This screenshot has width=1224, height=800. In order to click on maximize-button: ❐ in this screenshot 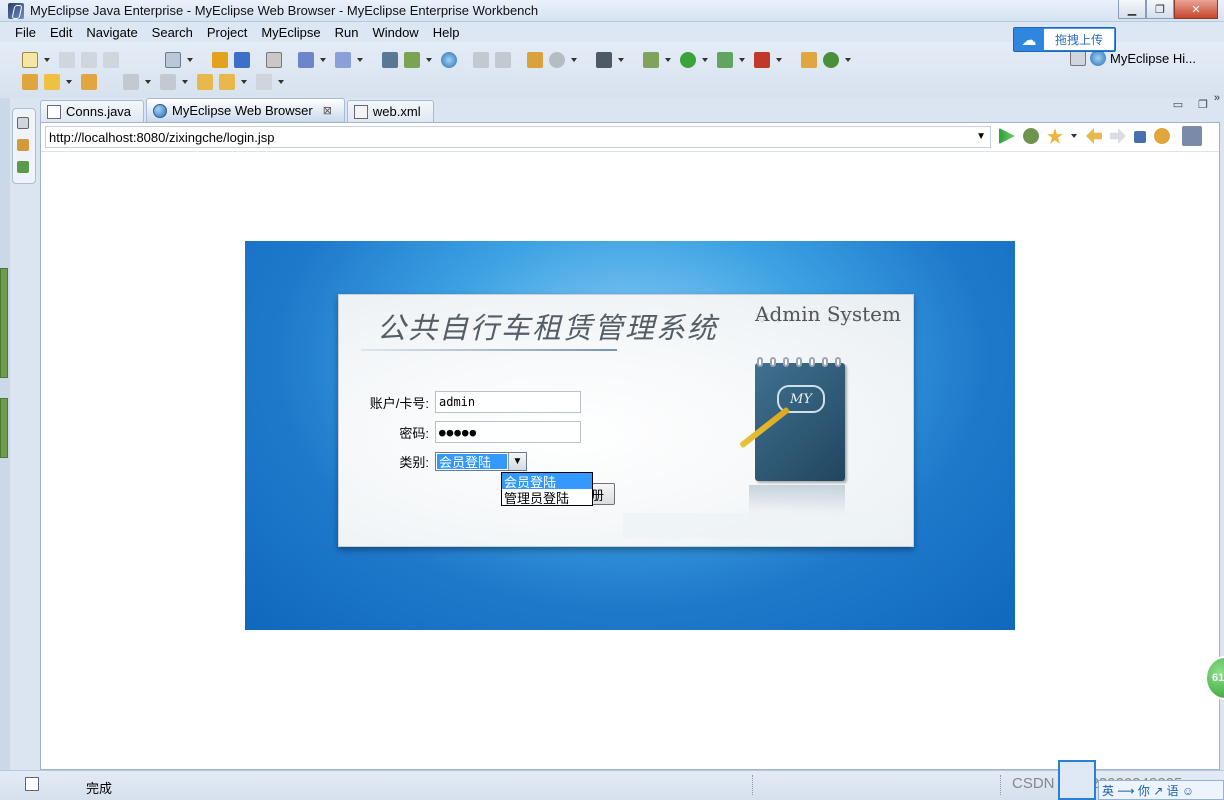, I will do `click(1160, 9)`.